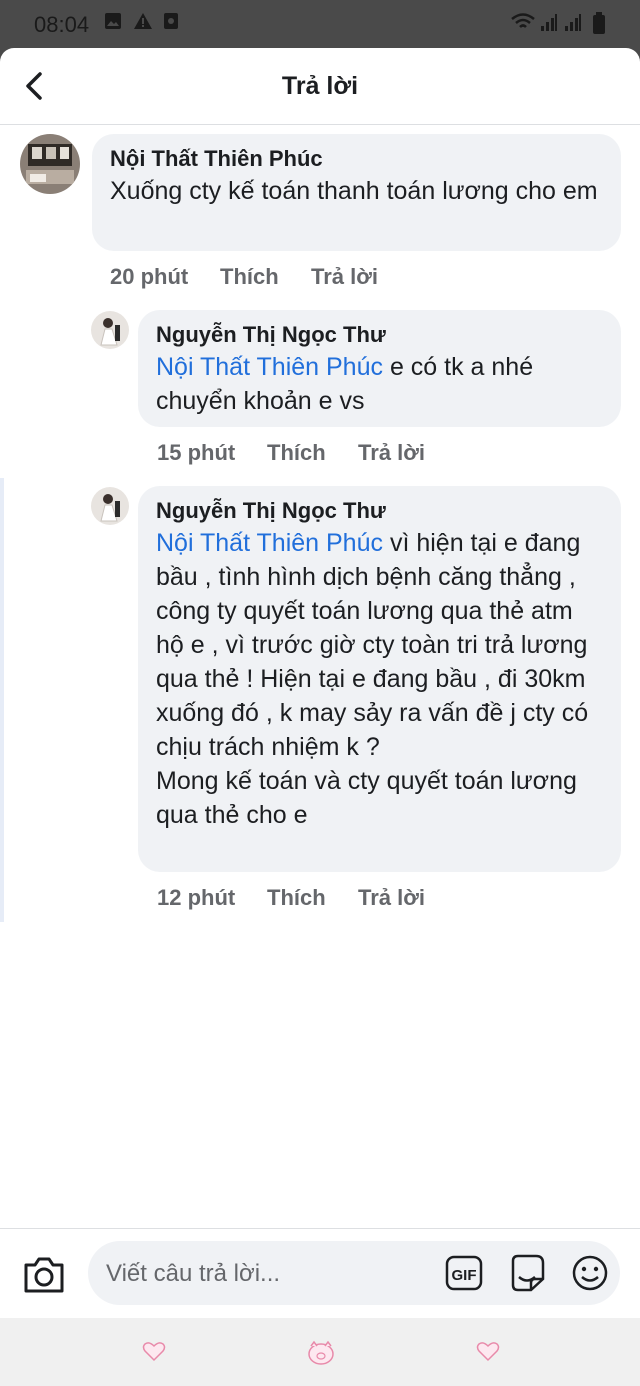 The image size is (640, 1386). What do you see at coordinates (249, 277) in the screenshot?
I see `like-button-1: Thích` at bounding box center [249, 277].